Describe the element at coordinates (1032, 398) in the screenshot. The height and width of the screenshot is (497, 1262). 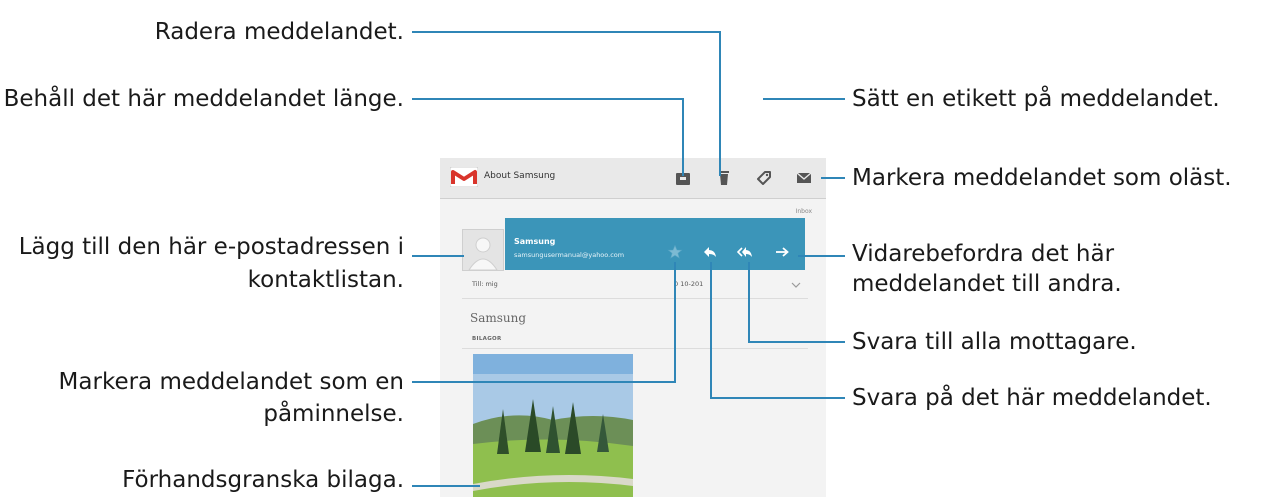
I see `callout-reply: Svara på det här meddelandet.` at that location.